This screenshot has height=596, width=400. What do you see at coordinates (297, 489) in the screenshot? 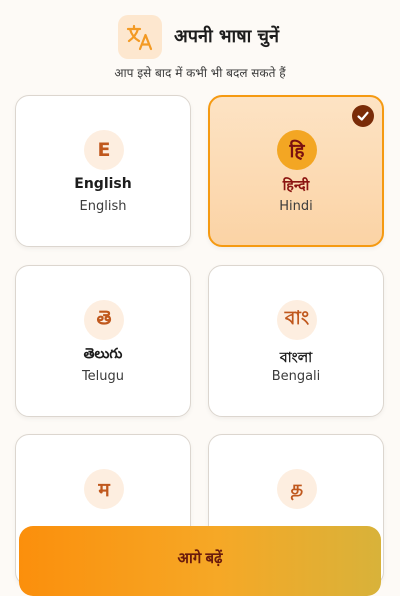
I see `language-glyph: த` at bounding box center [297, 489].